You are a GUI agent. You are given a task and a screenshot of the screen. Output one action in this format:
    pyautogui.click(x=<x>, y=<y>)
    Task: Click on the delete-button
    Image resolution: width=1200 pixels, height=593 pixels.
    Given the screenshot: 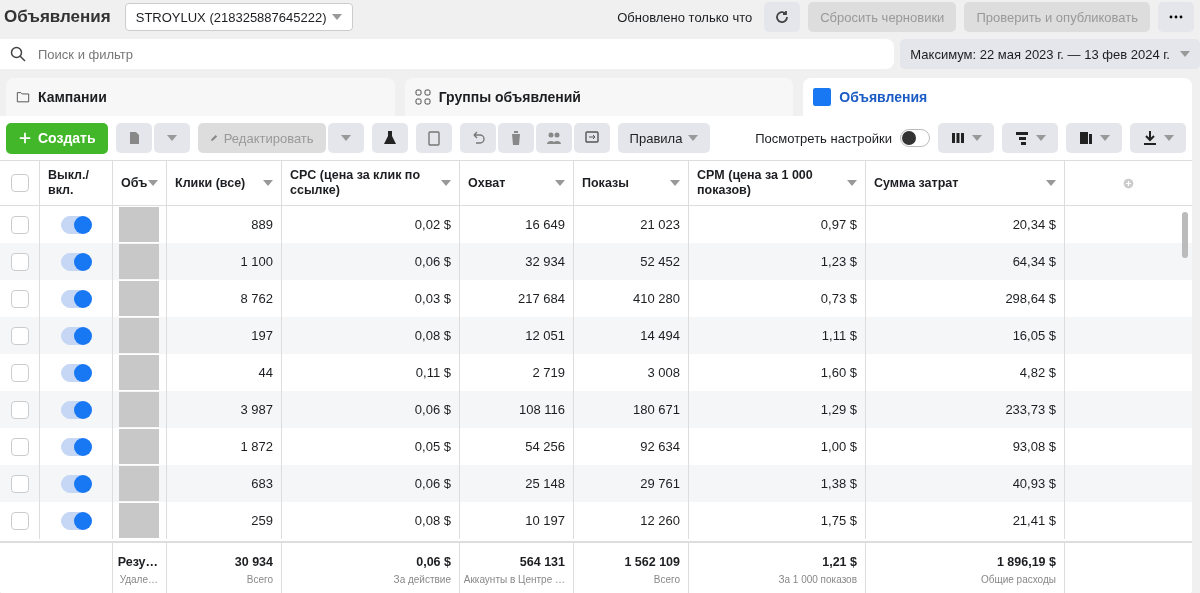 What is the action you would take?
    pyautogui.click(x=515, y=138)
    